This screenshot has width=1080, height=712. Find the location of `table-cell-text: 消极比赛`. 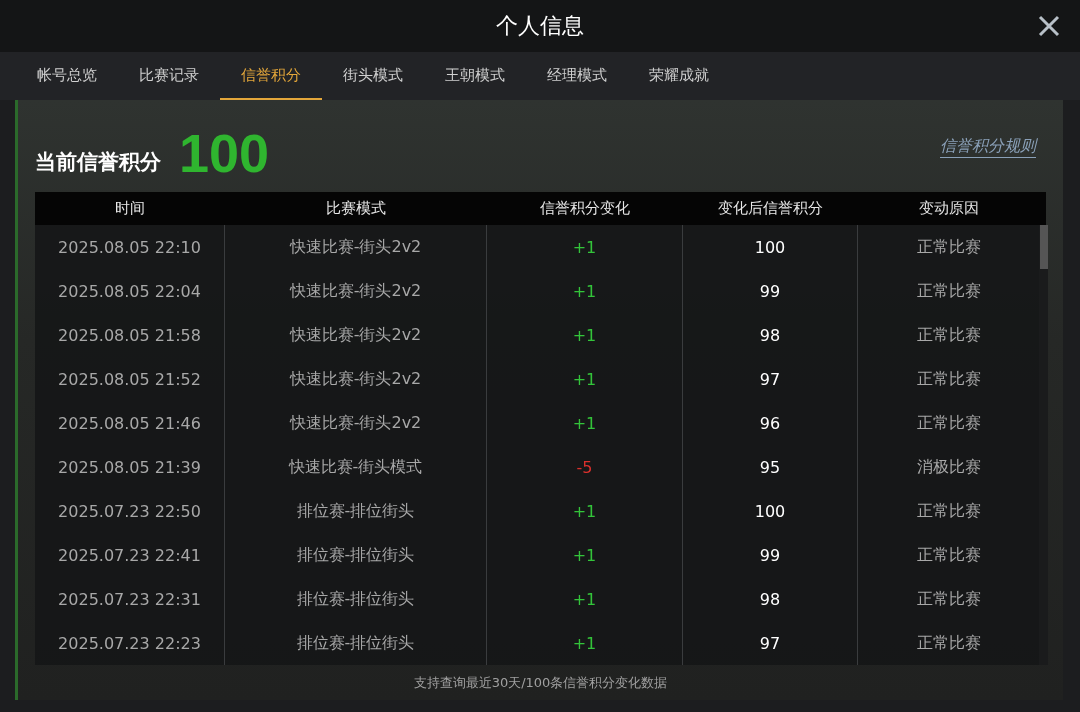

table-cell-text: 消极比赛 is located at coordinates (948, 466).